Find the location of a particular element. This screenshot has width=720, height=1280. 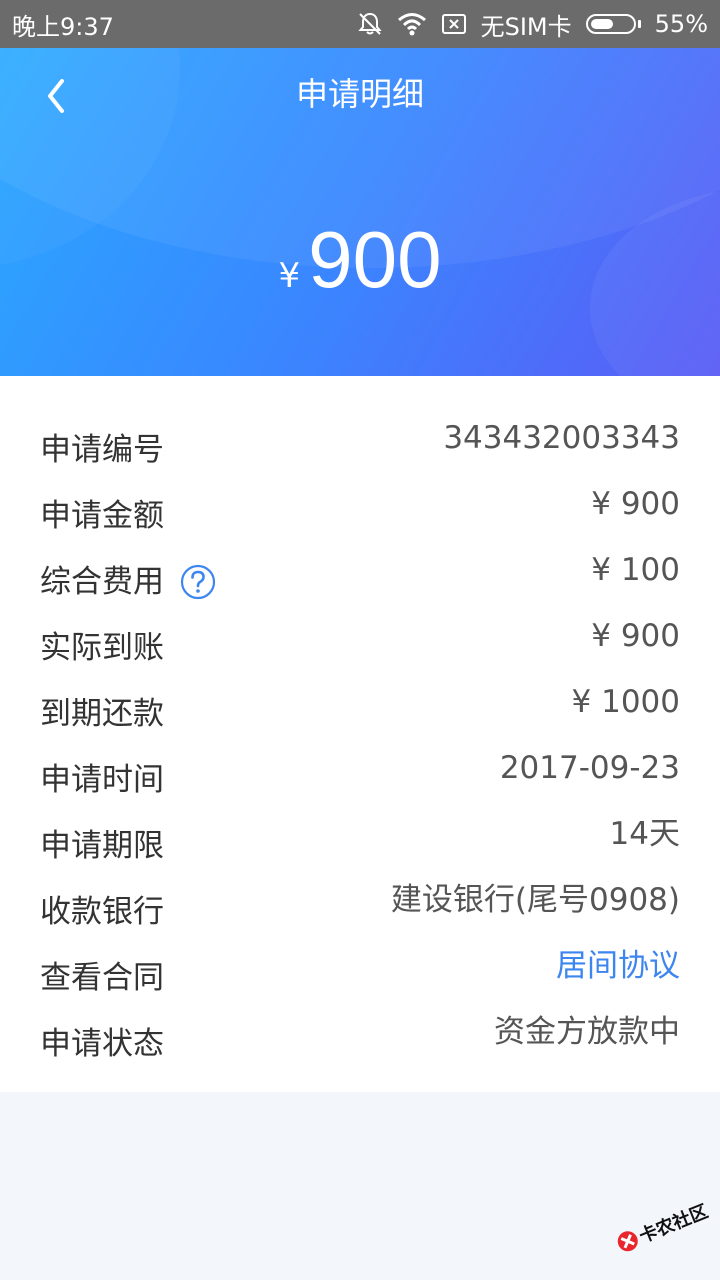

detail-row-application-amount: 申请金额 ¥ 900 is located at coordinates (360, 507).